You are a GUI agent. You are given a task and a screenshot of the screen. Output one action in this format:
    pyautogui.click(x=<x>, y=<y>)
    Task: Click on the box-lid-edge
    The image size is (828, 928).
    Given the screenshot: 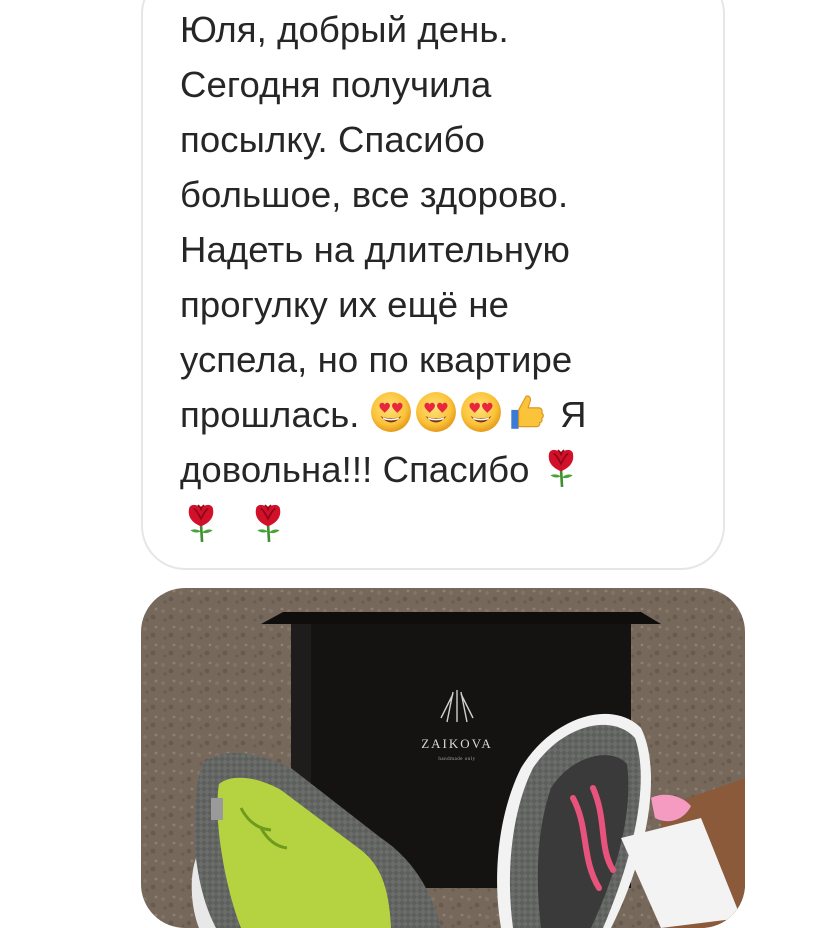 What is the action you would take?
    pyautogui.click(x=461, y=618)
    